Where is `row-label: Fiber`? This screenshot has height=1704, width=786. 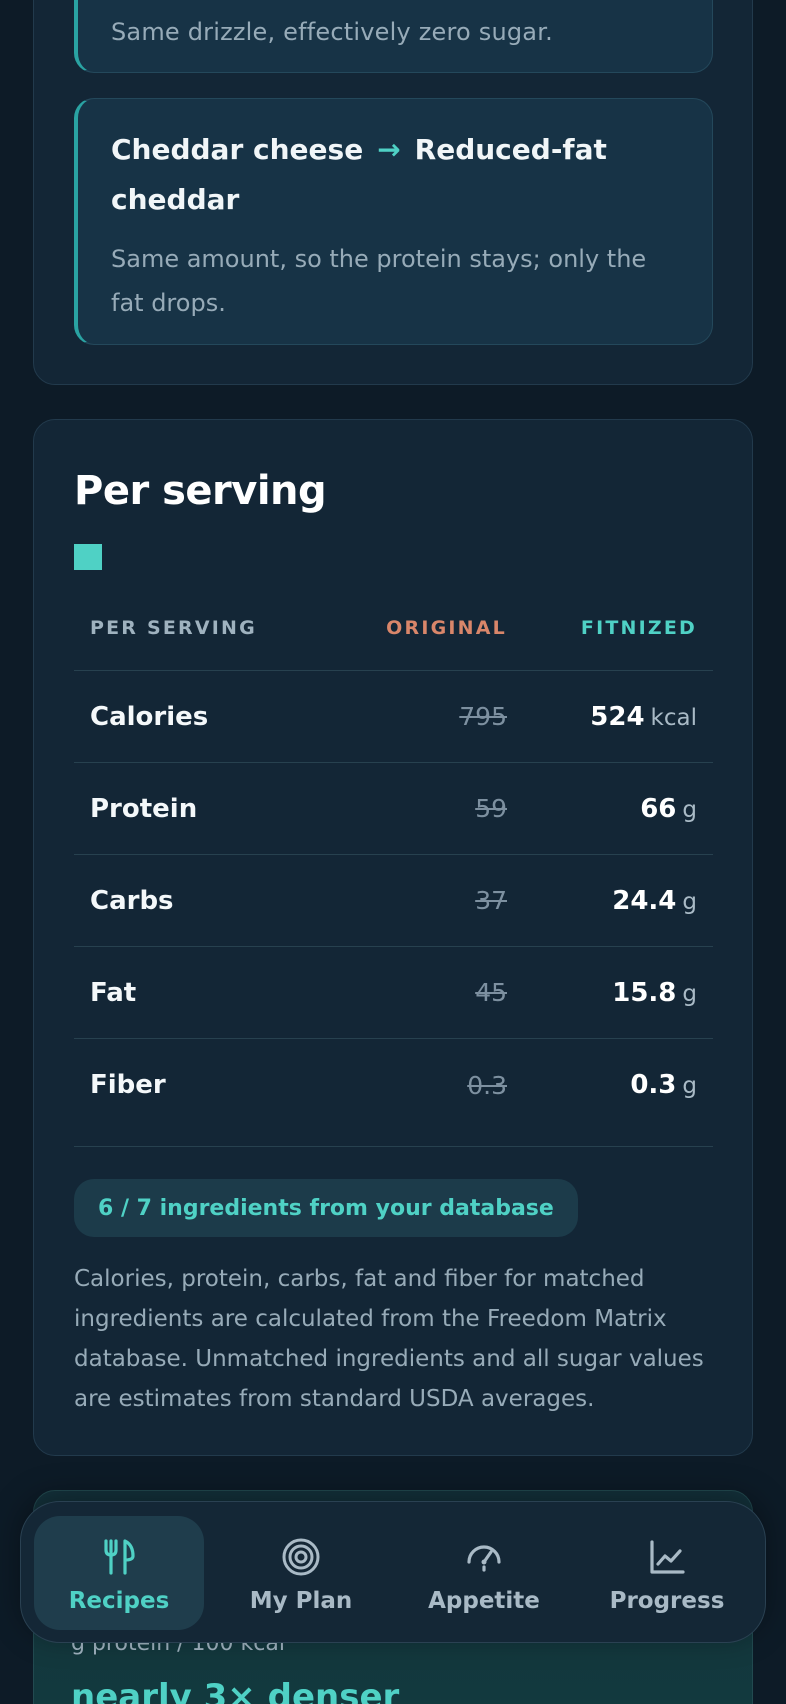
row-label: Fiber is located at coordinates (128, 1085).